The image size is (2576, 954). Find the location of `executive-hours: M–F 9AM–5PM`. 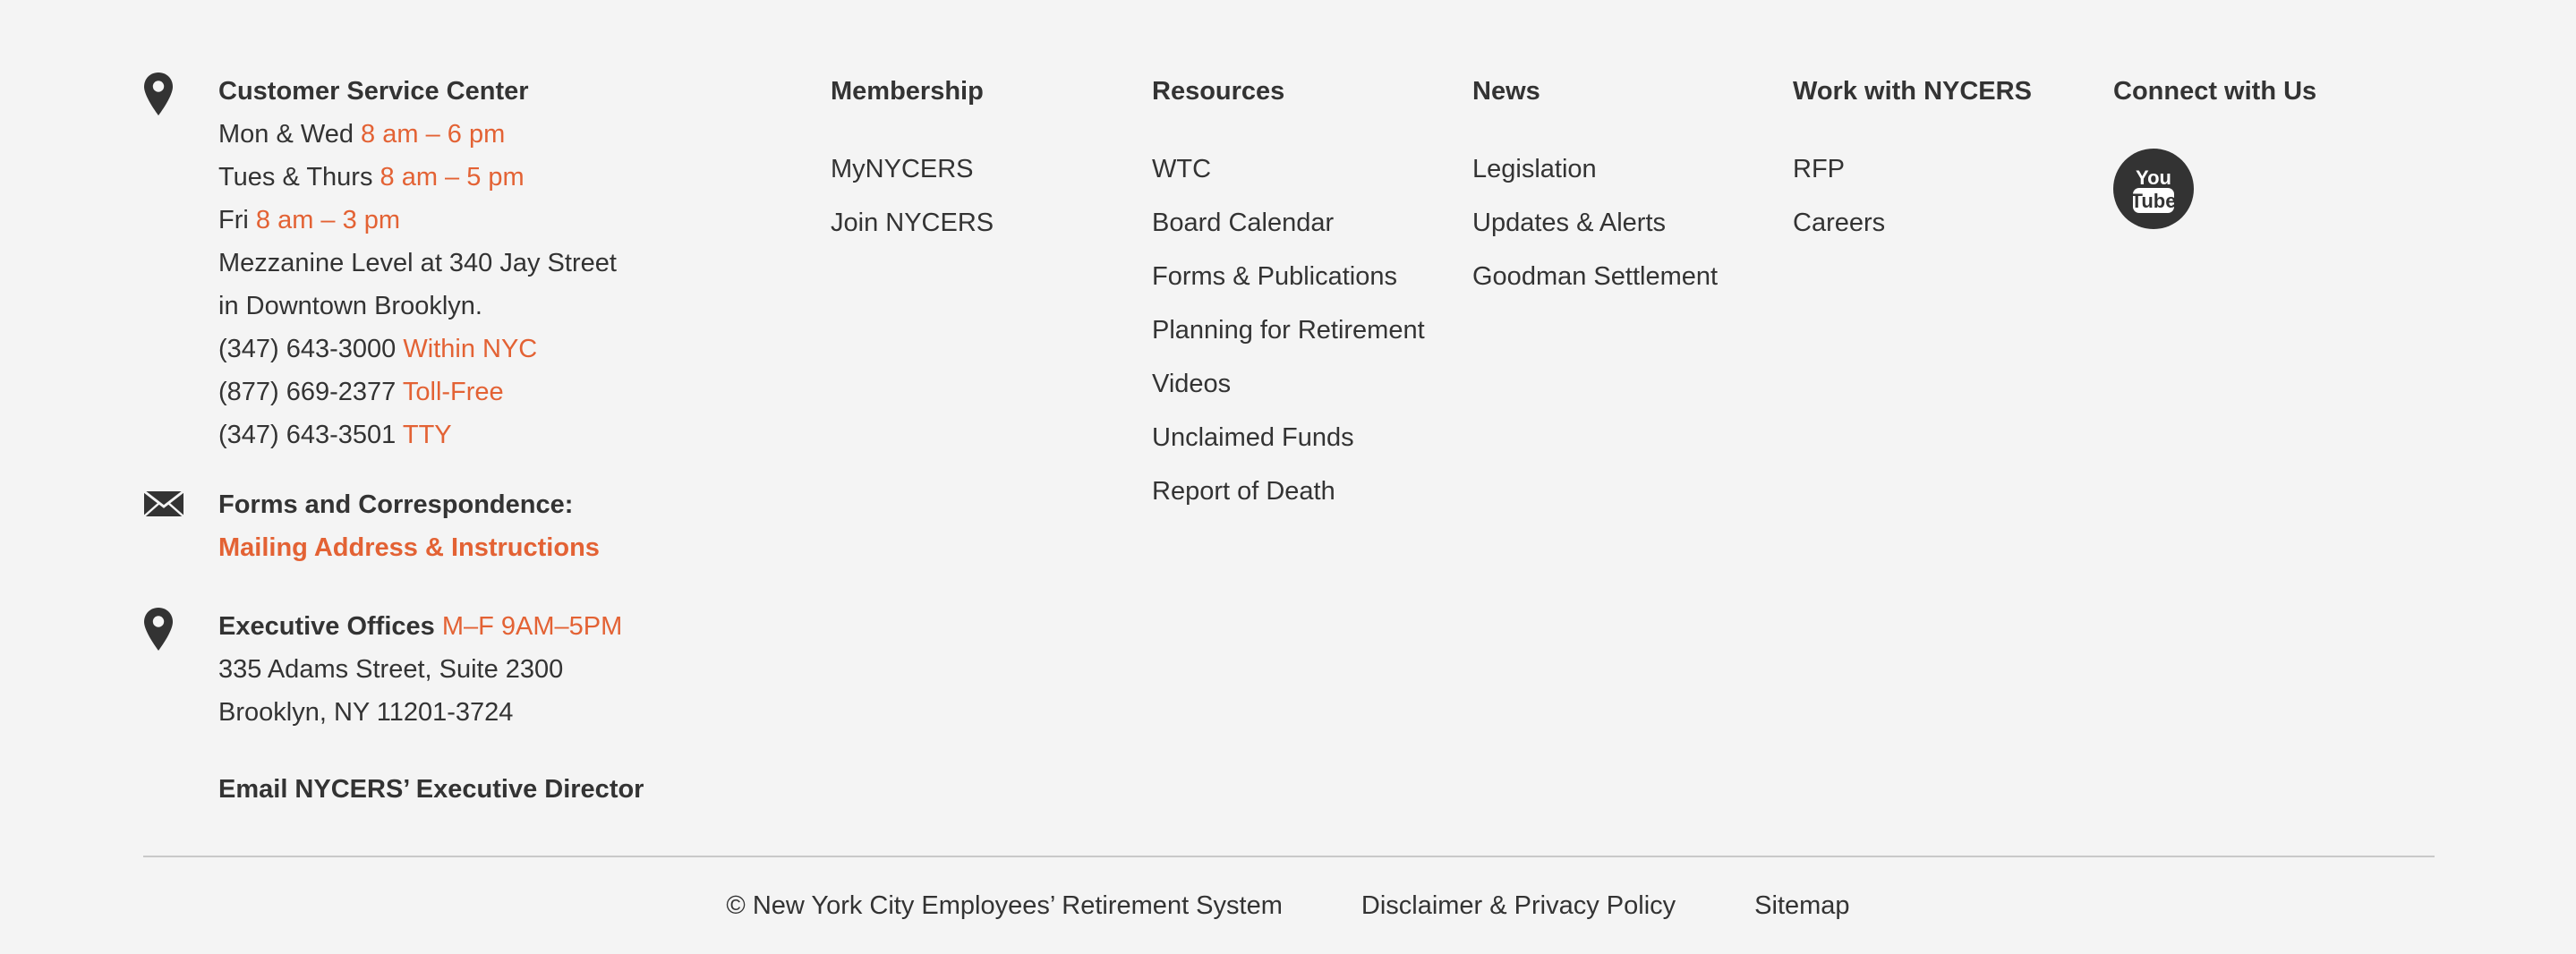

executive-hours: M–F 9AM–5PM is located at coordinates (532, 626).